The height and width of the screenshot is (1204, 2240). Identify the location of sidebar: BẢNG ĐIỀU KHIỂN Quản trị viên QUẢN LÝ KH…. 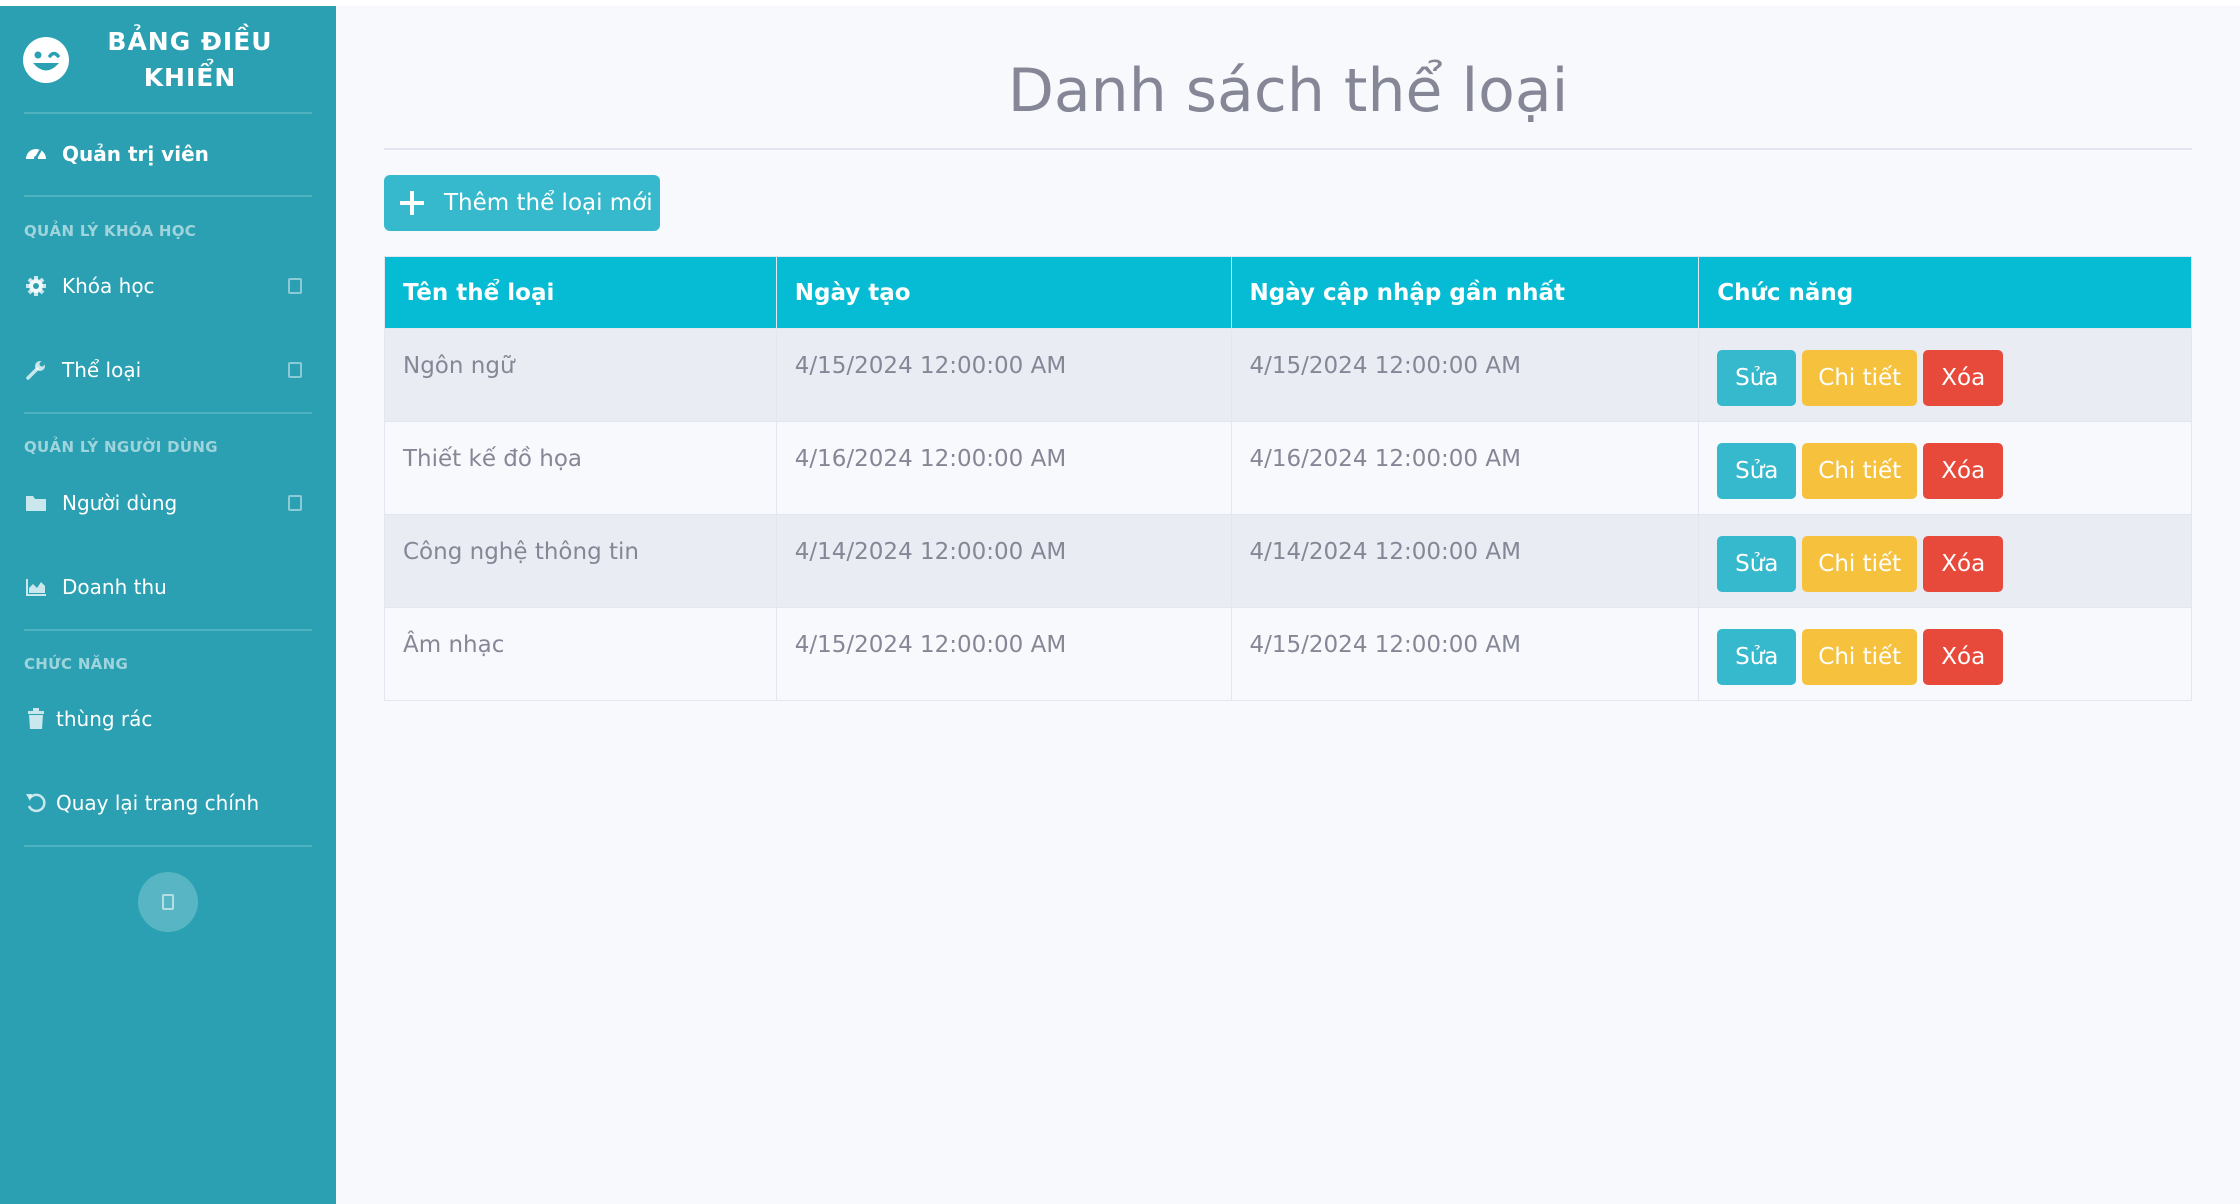
(168, 605).